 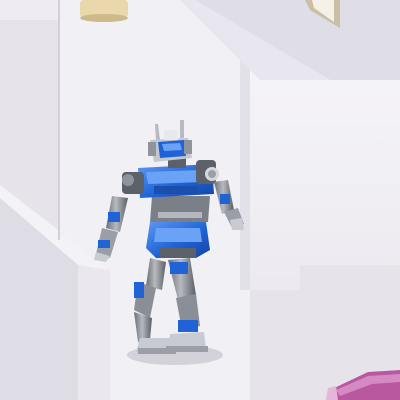 What do you see at coordinates (94, 332) in the screenshot?
I see `left-partition-face` at bounding box center [94, 332].